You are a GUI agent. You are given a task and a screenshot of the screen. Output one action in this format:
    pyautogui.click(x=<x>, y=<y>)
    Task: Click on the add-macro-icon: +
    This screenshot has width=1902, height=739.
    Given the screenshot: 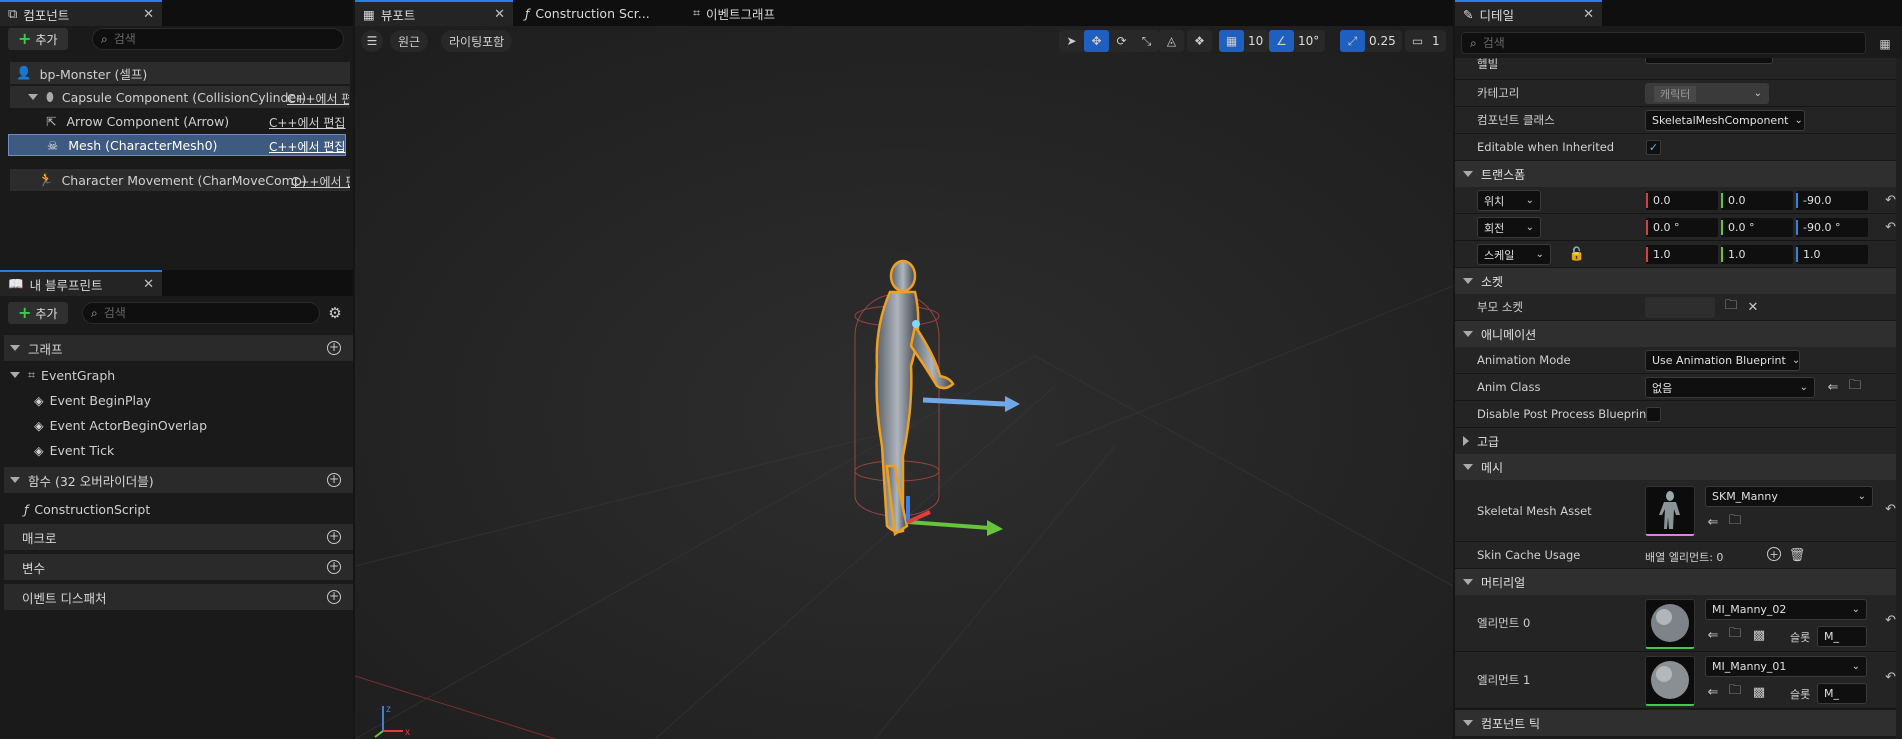 What is the action you would take?
    pyautogui.click(x=334, y=537)
    